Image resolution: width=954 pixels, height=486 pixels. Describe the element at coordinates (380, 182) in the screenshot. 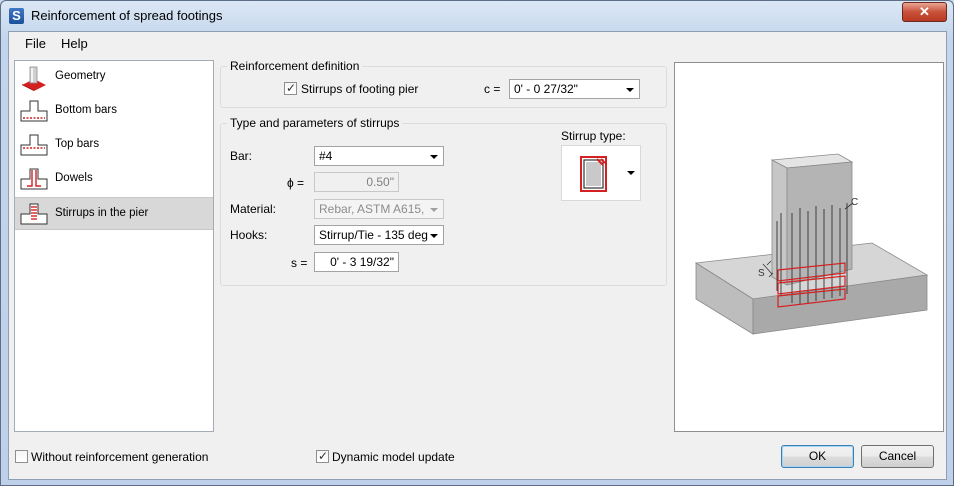

I see `phi-value-text: 0.50"` at that location.